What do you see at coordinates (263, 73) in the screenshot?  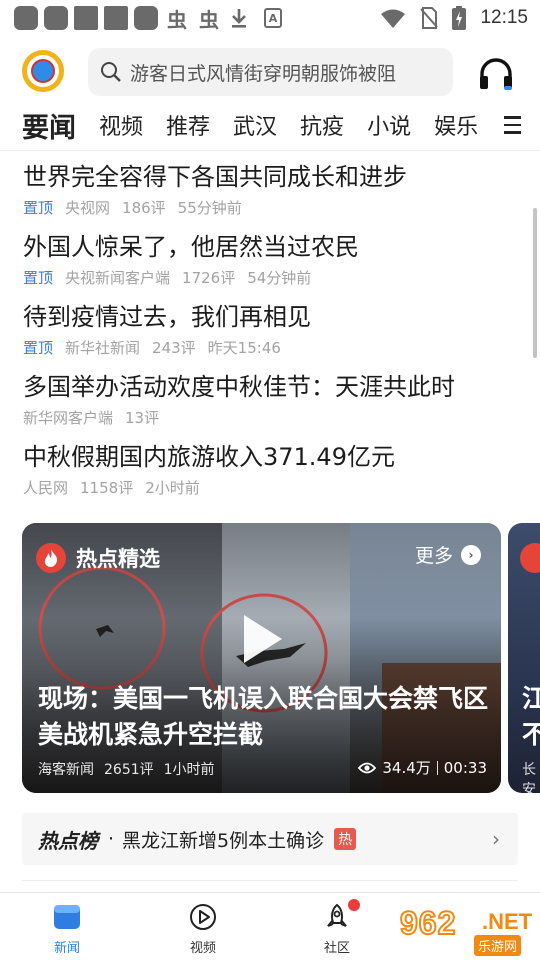 I see `search-placeholder: 游客日式风情街穿明朝服饰被阻` at bounding box center [263, 73].